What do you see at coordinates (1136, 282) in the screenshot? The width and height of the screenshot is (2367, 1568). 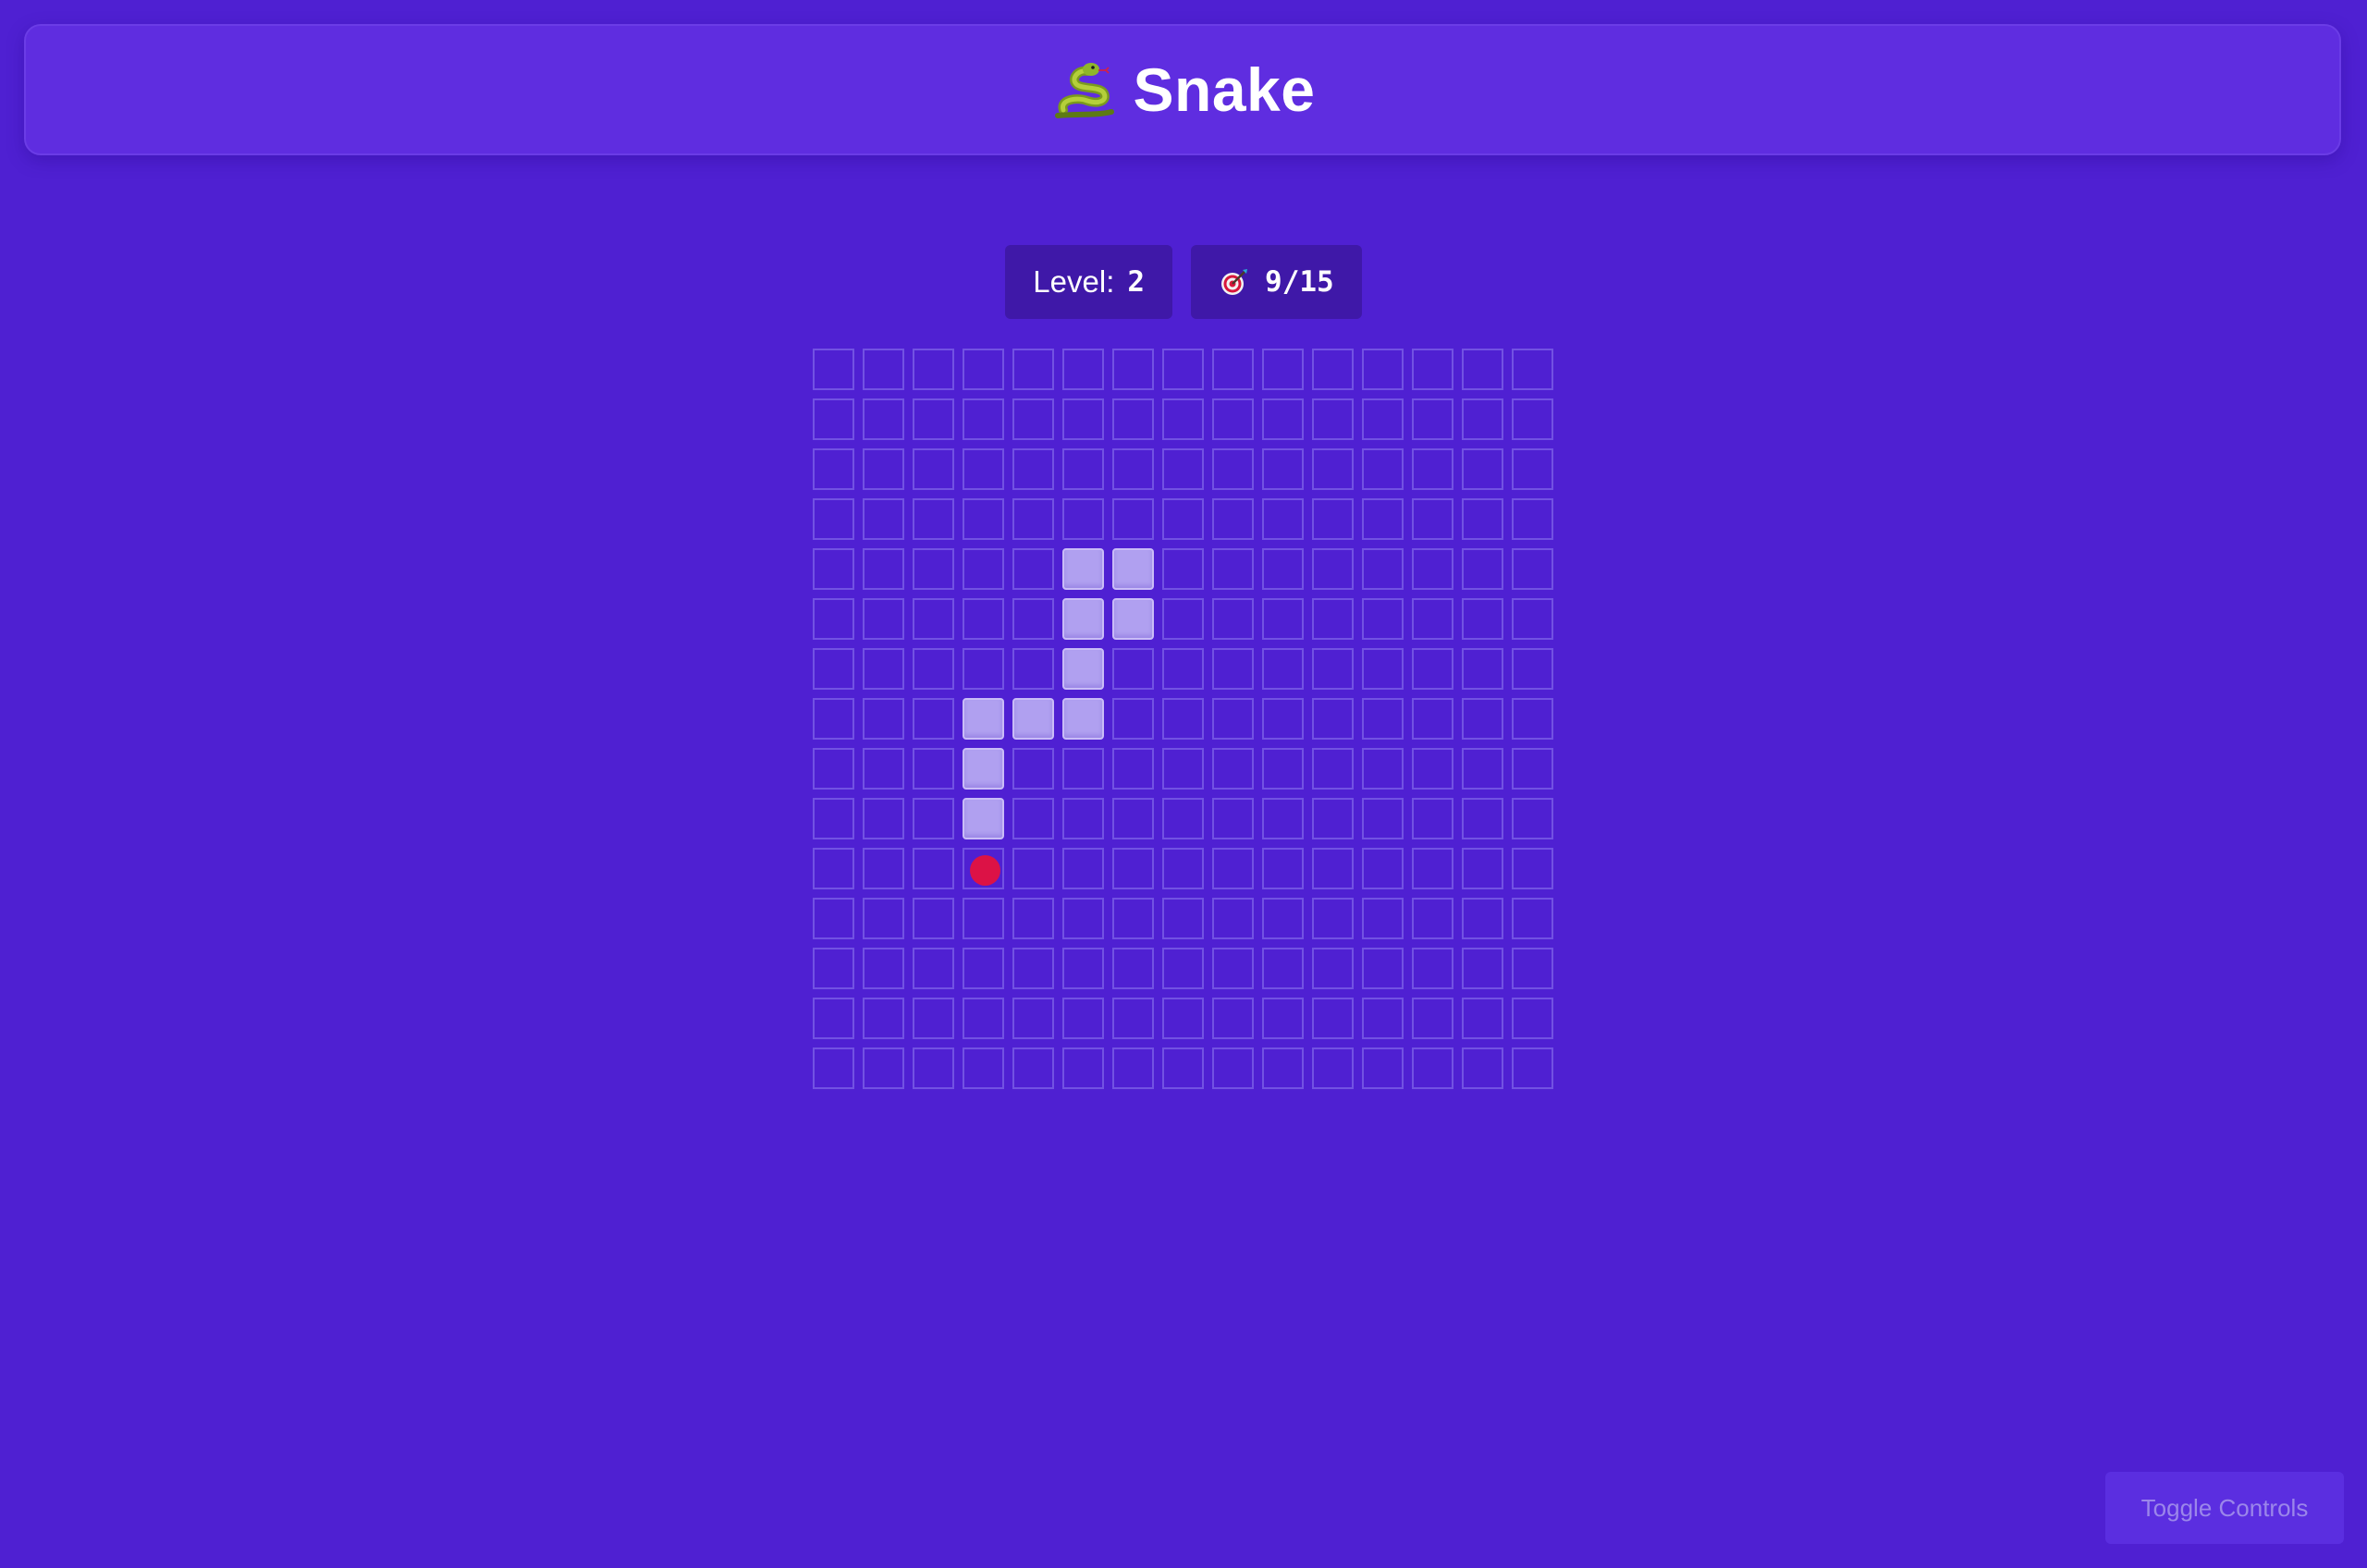 I see `level-value: 2` at bounding box center [1136, 282].